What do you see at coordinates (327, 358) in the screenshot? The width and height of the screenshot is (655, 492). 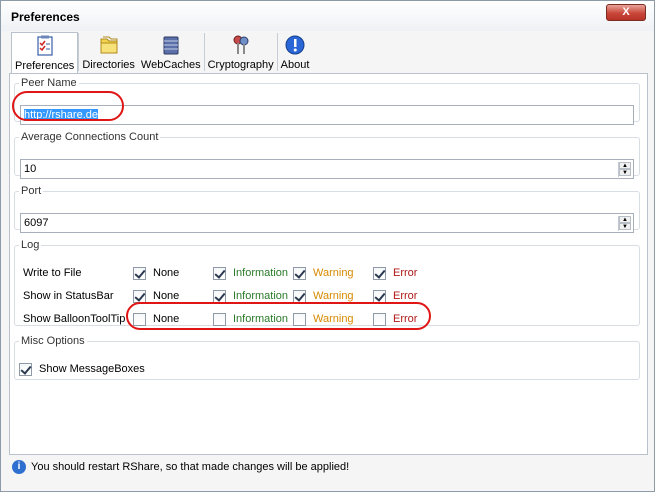 I see `misc-options-group: Misc Options Show MessageBoxes` at bounding box center [327, 358].